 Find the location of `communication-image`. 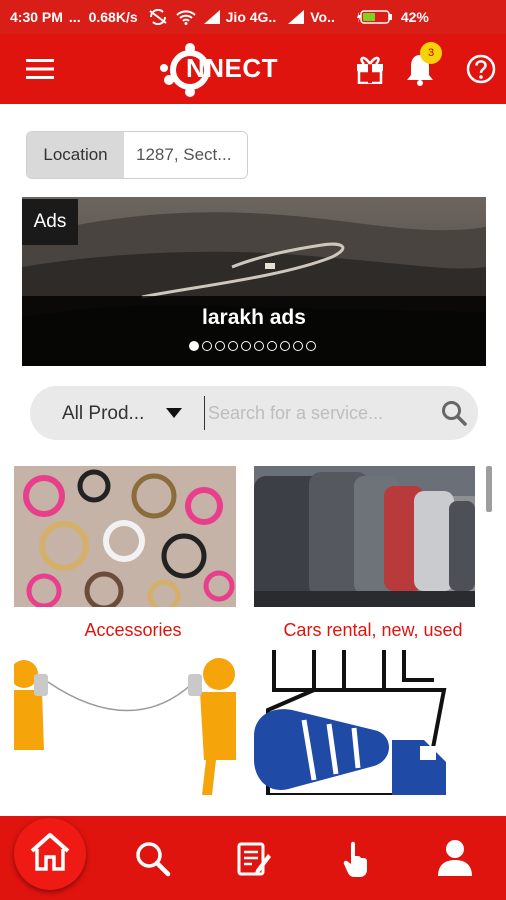

communication-image is located at coordinates (125, 726).